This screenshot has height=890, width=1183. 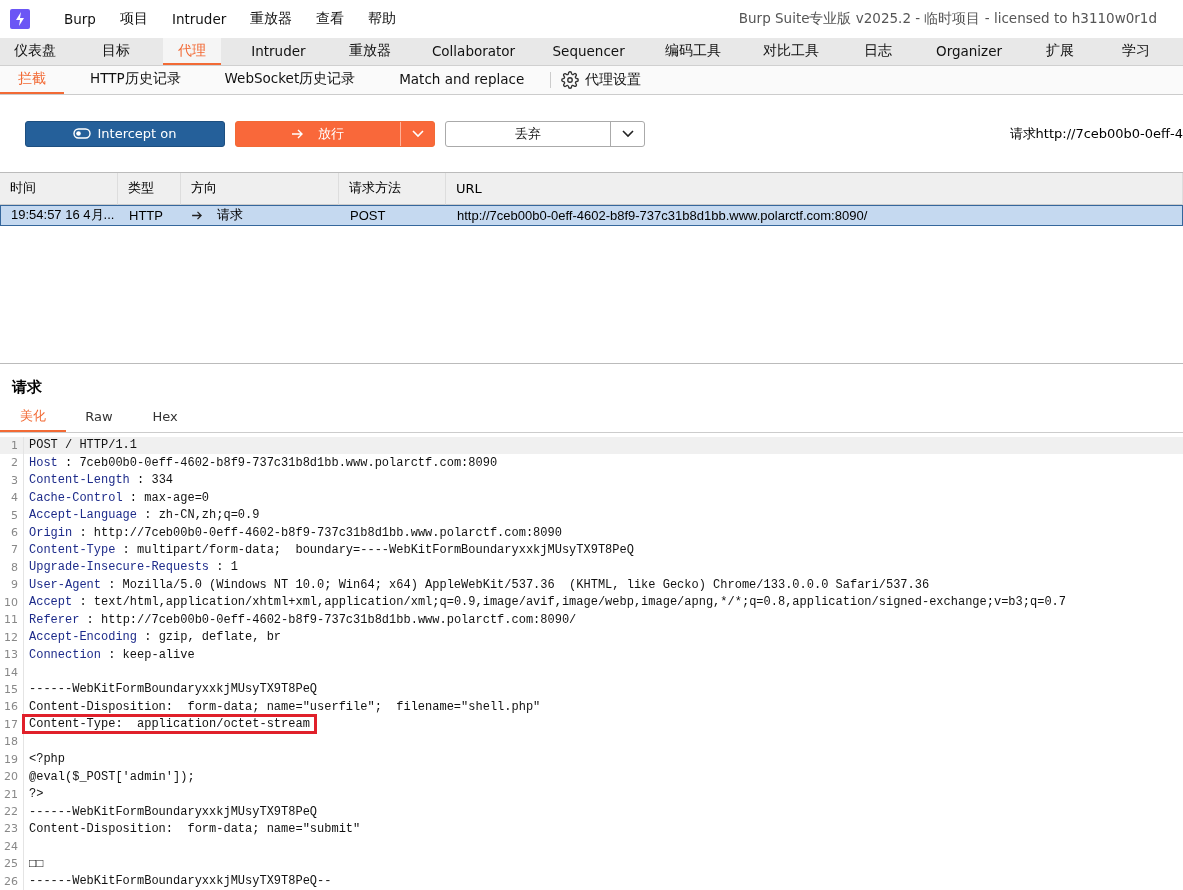 What do you see at coordinates (12, 637) in the screenshot?
I see `line-number: 12` at bounding box center [12, 637].